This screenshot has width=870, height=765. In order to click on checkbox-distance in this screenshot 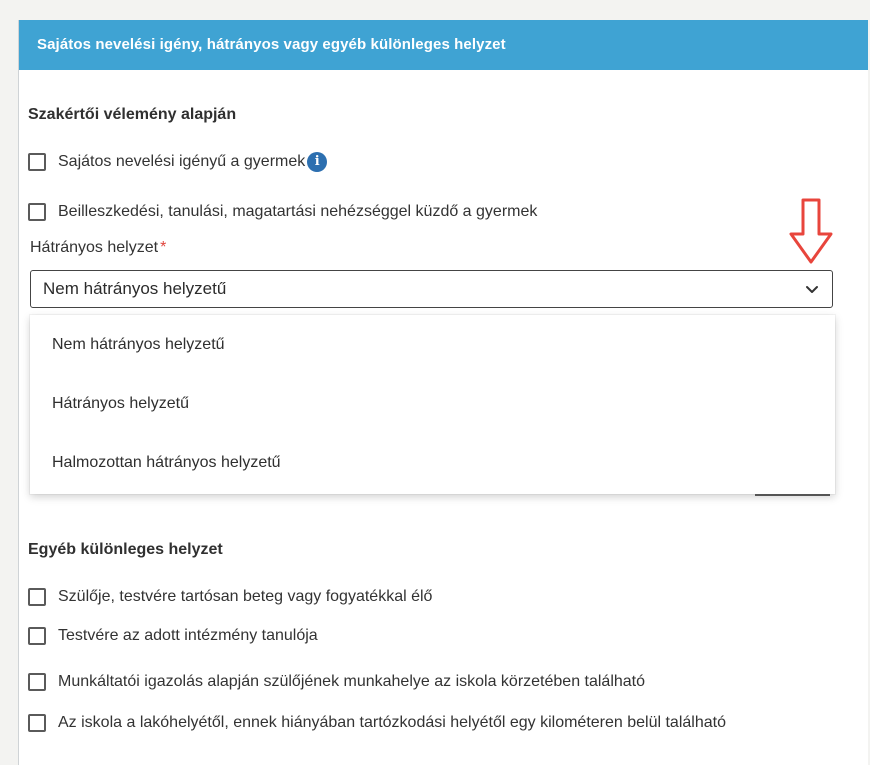, I will do `click(37, 723)`.